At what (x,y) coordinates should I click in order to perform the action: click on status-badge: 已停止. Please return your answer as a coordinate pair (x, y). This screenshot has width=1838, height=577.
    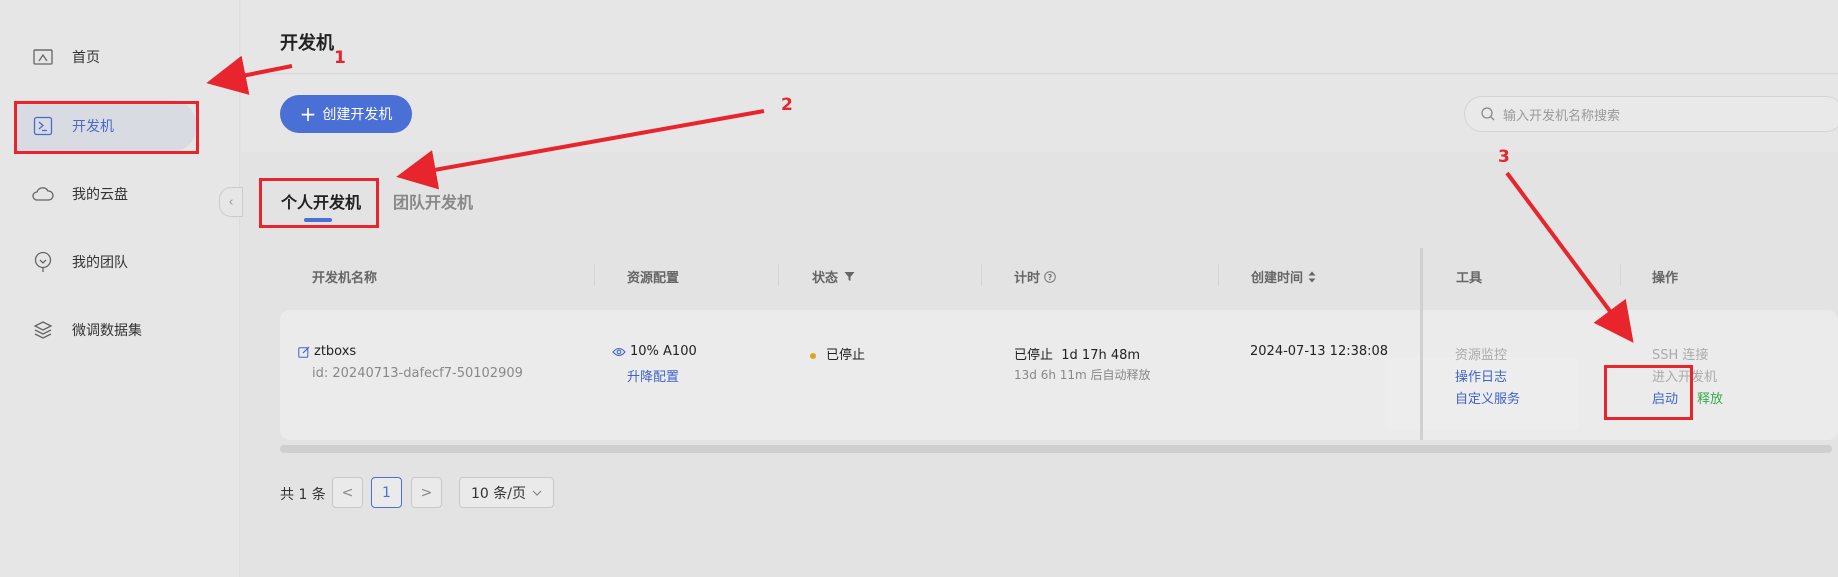
    Looking at the image, I should click on (846, 355).